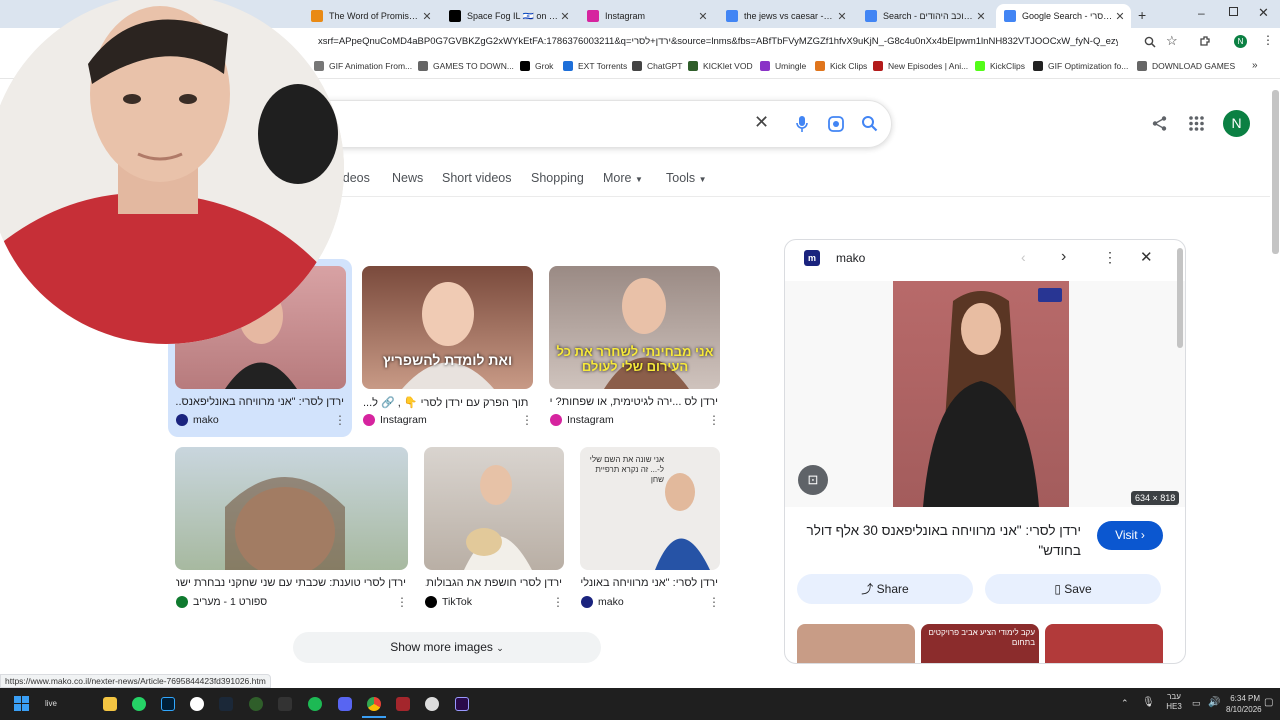 This screenshot has height=720, width=1280. Describe the element at coordinates (1240, 41) in the screenshot. I see `profile-avatar: N` at that location.